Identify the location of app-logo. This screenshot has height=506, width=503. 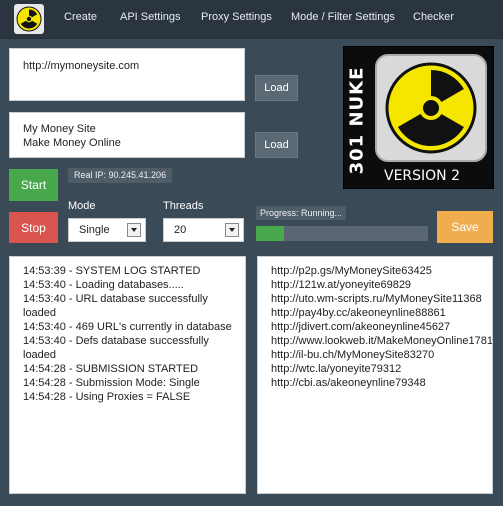
(29, 19).